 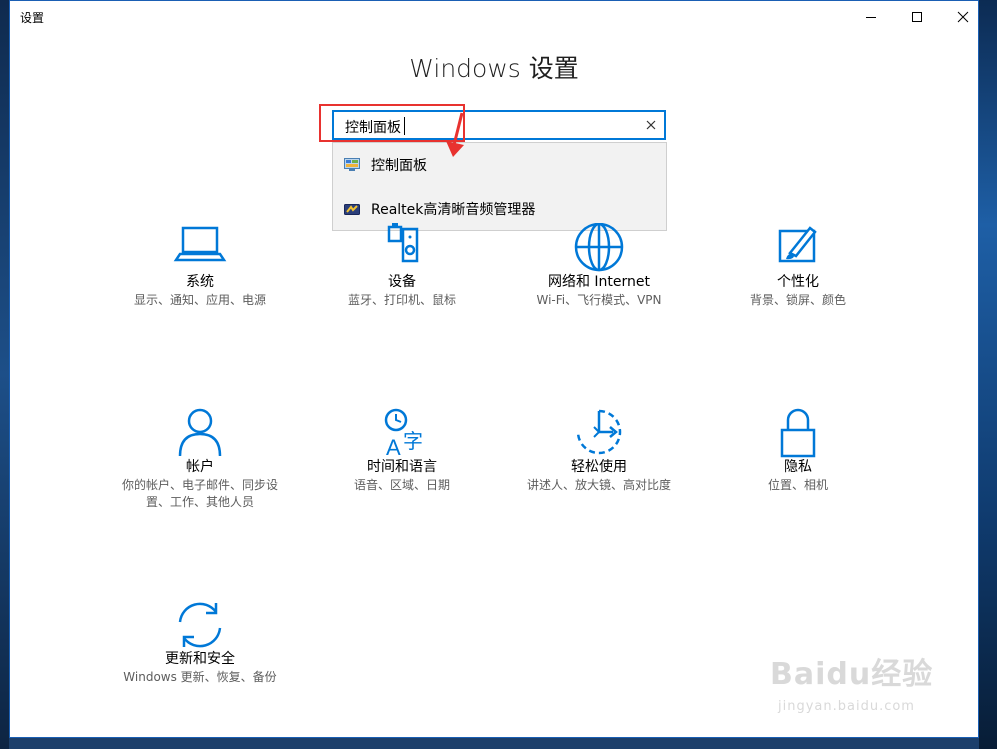 I want to click on tile-accounts: 帐户 你的帐户、电子邮件、同步设置、工作、其他人员, so click(x=200, y=459).